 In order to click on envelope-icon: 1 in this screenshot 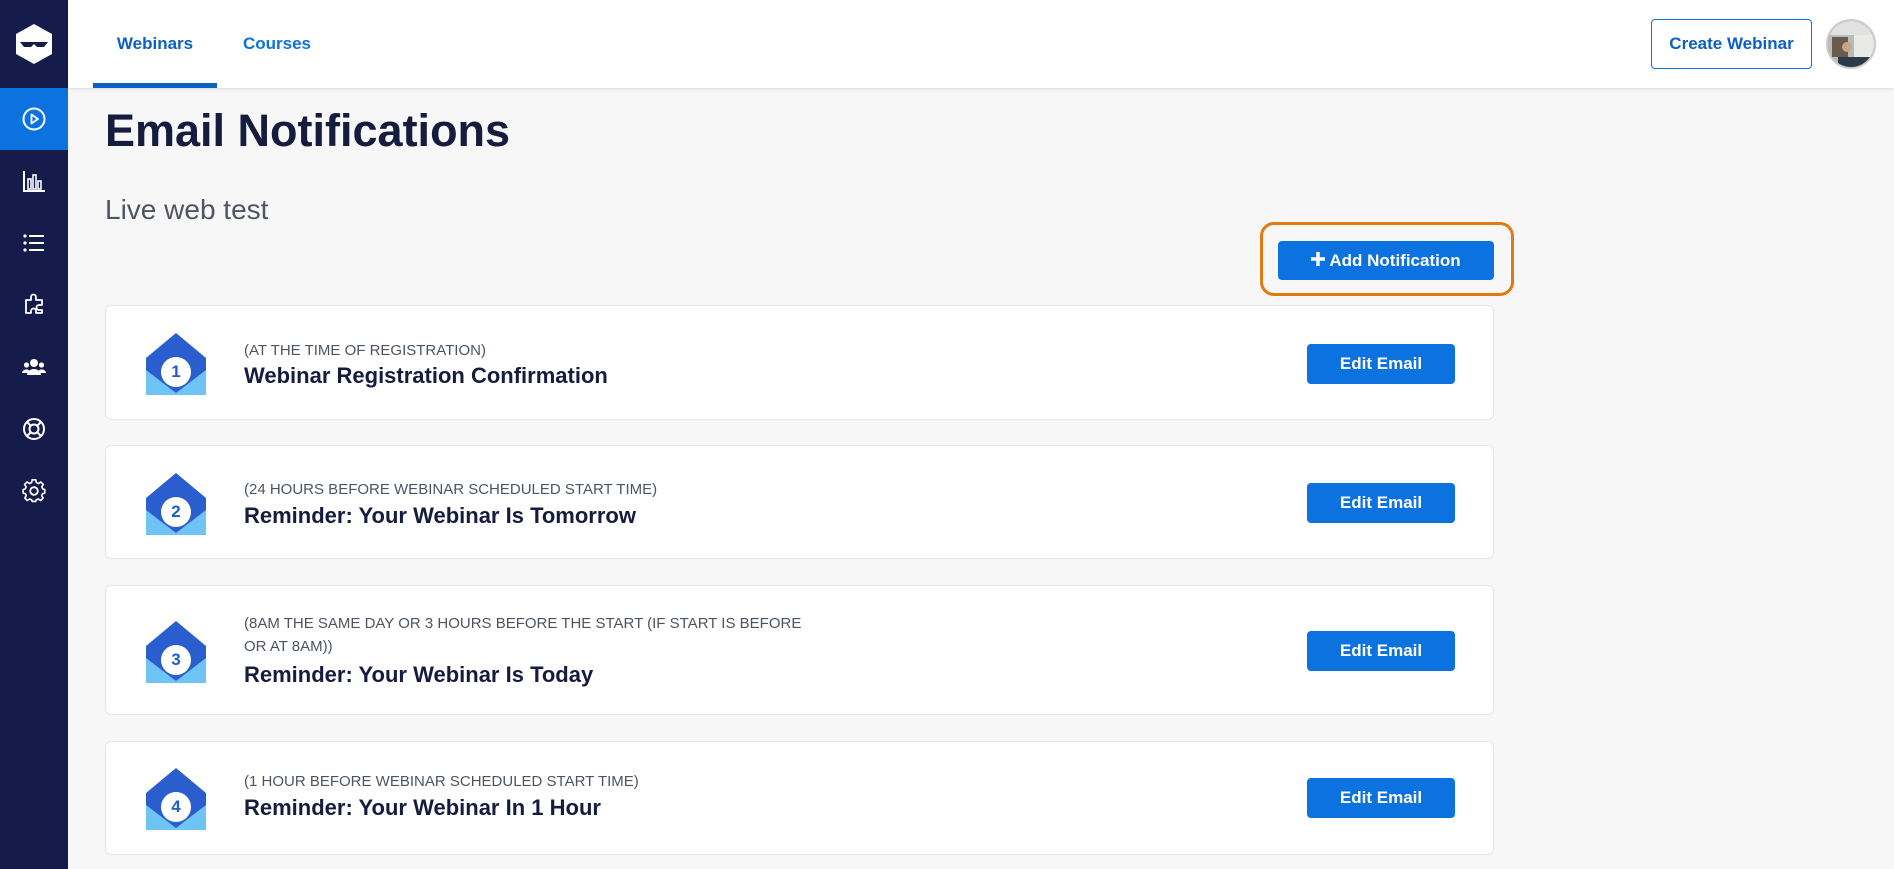, I will do `click(176, 363)`.